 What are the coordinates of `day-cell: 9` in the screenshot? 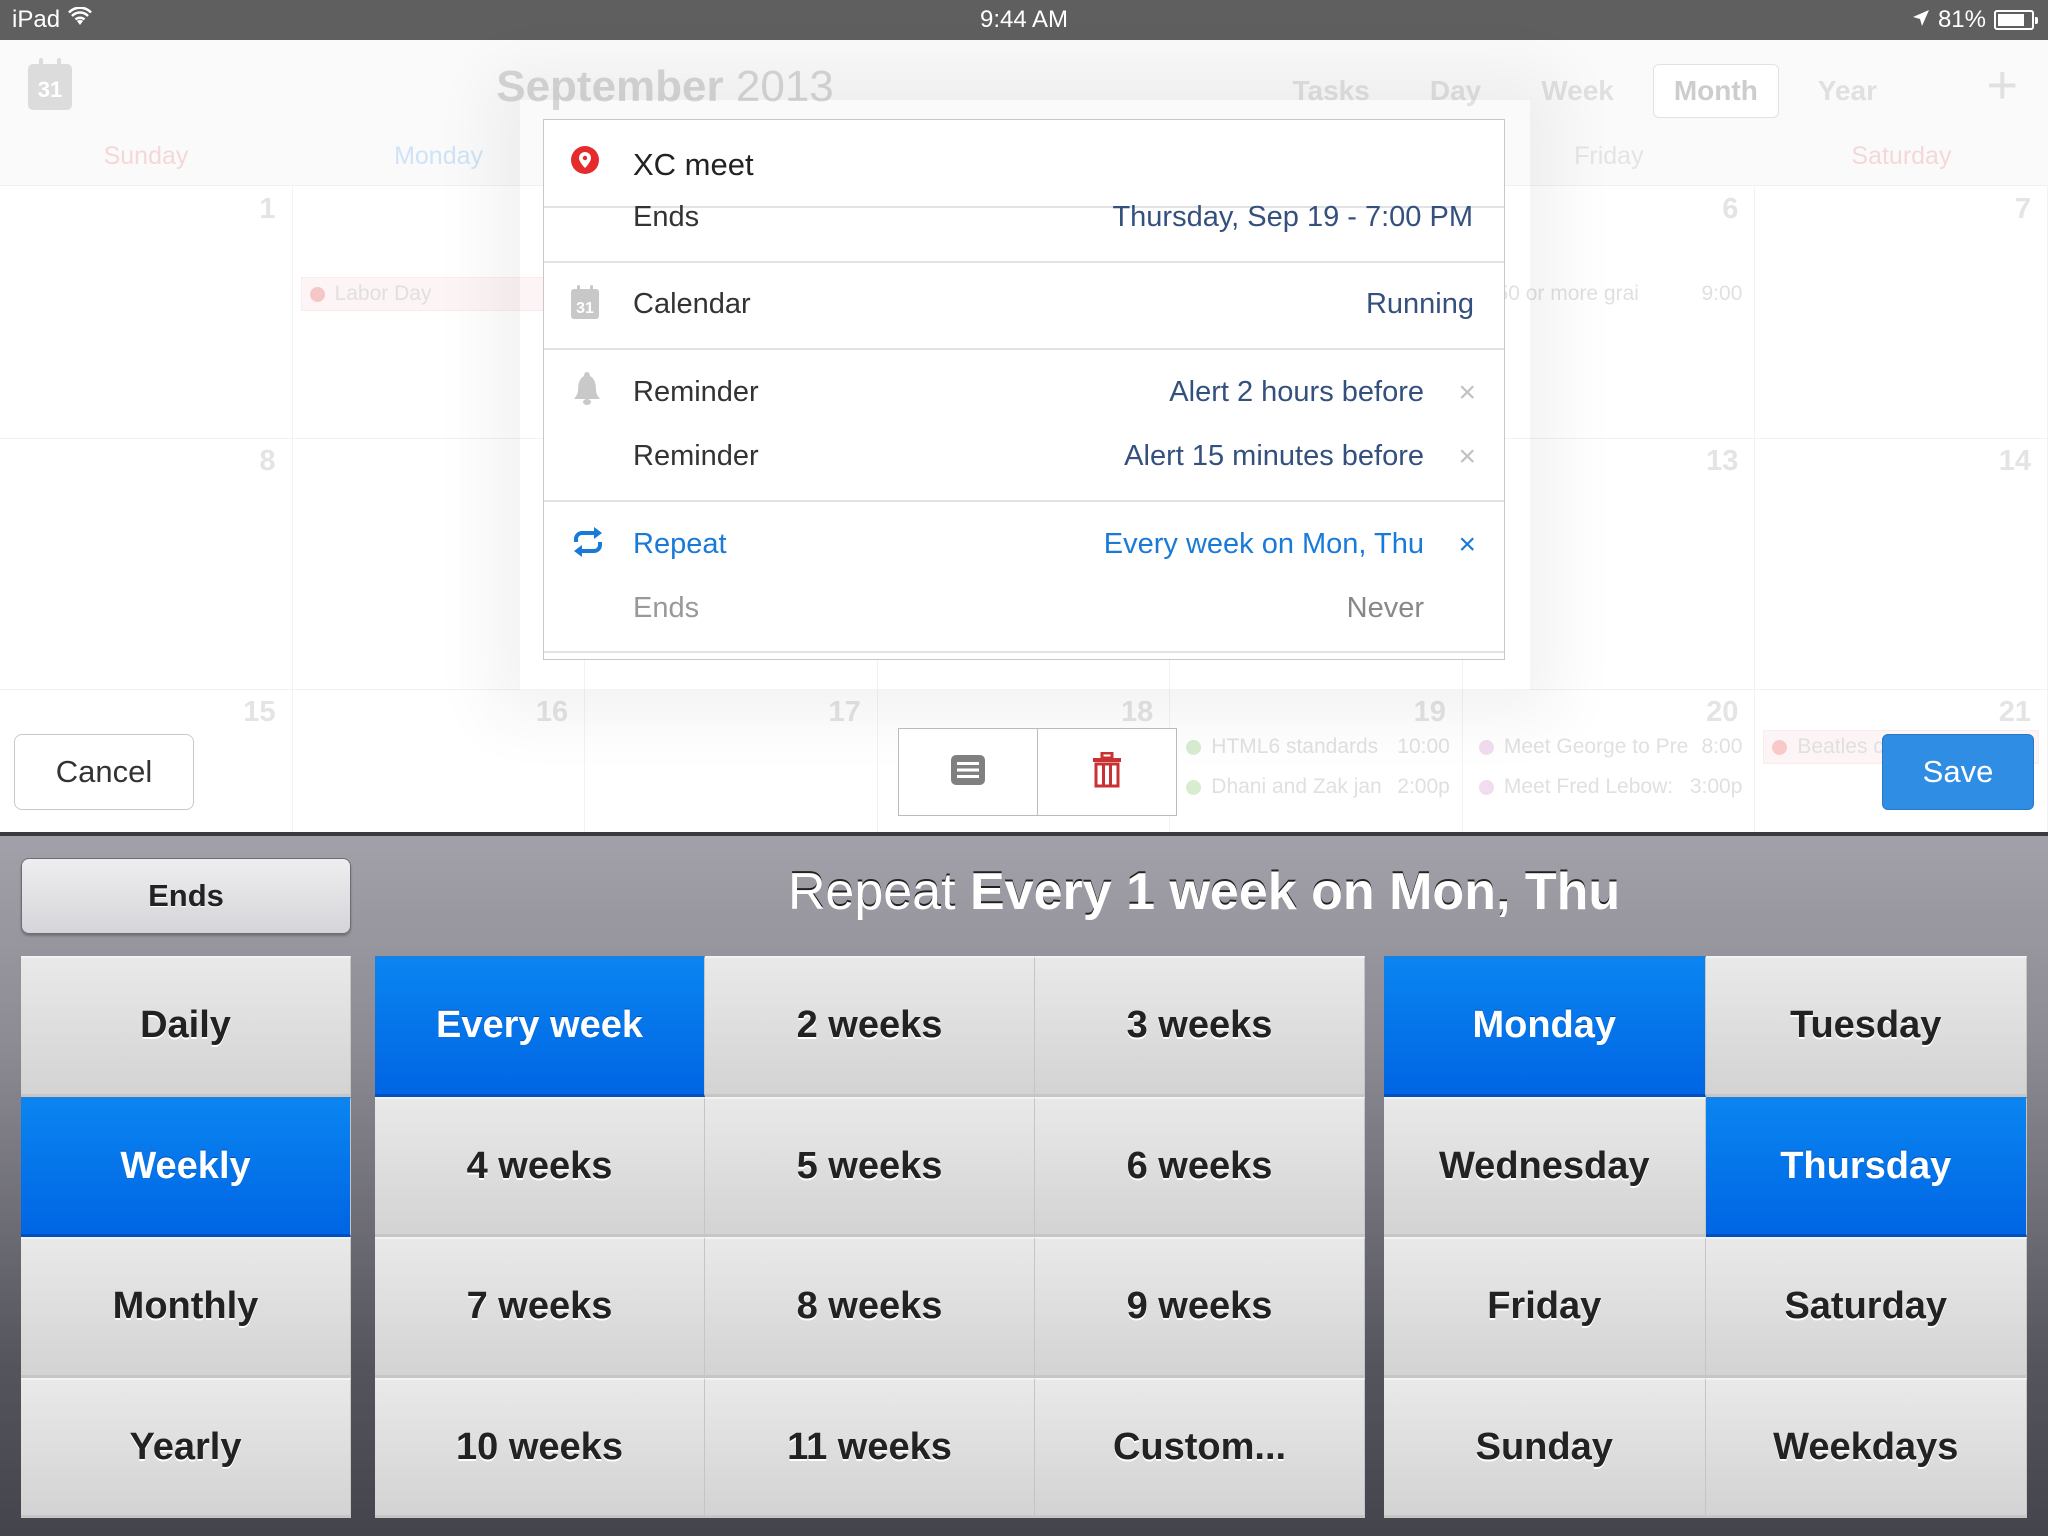 It's located at (439, 564).